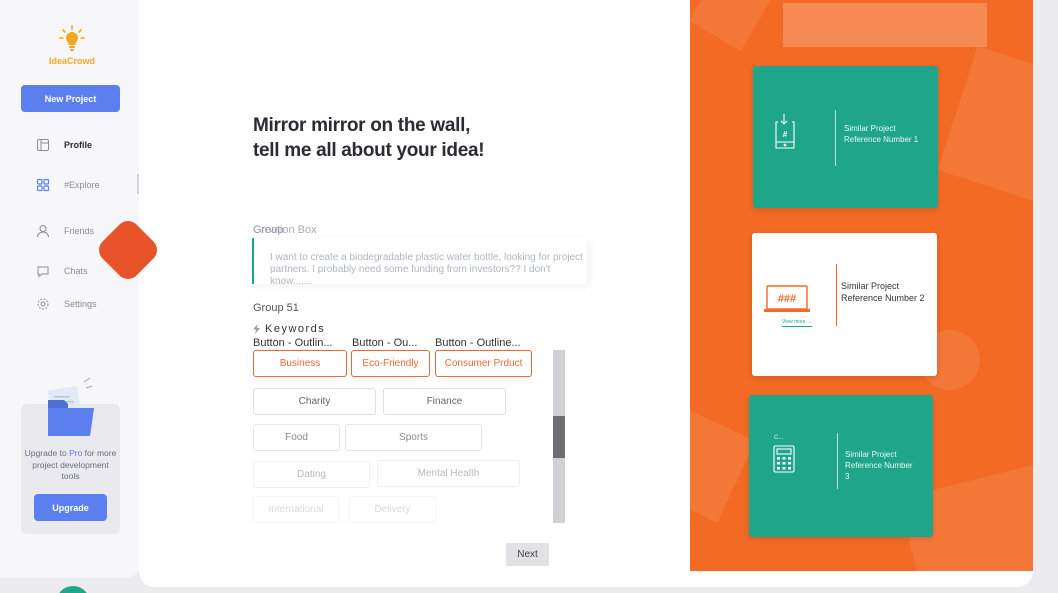  I want to click on sidebar-item-label: Friends, so click(79, 231).